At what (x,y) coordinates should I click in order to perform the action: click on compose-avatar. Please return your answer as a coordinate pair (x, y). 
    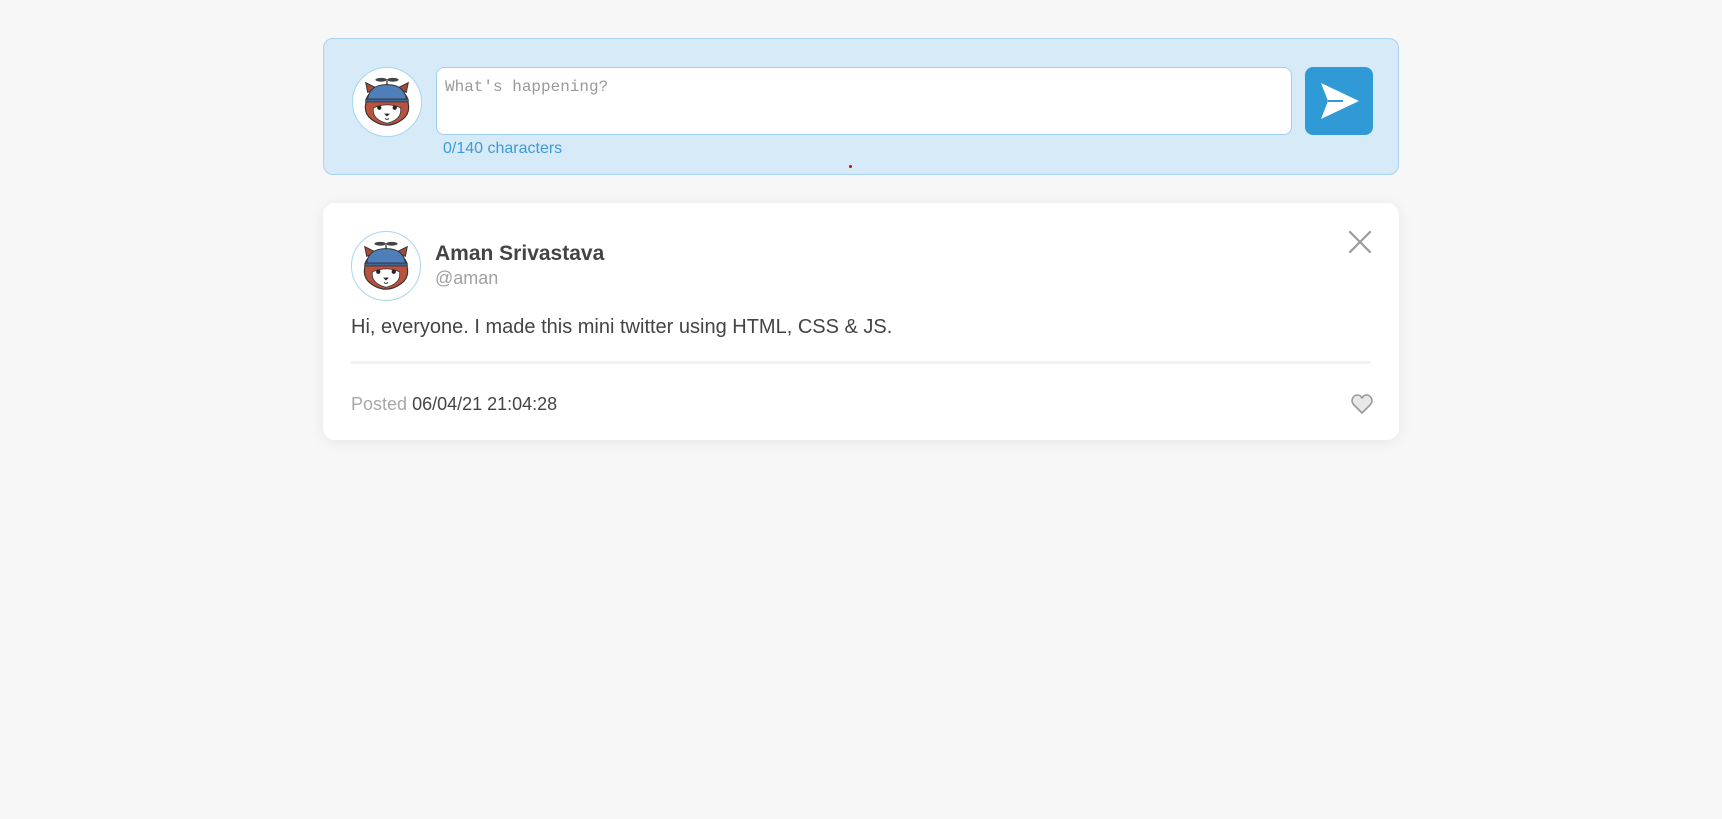
    Looking at the image, I should click on (387, 102).